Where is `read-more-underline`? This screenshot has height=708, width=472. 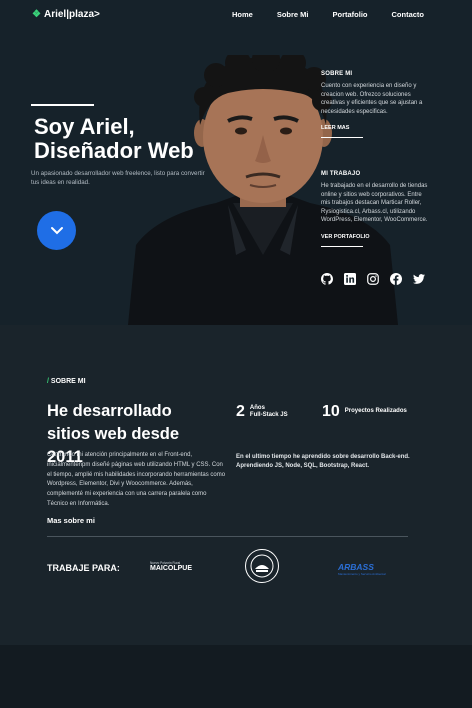 read-more-underline is located at coordinates (342, 137).